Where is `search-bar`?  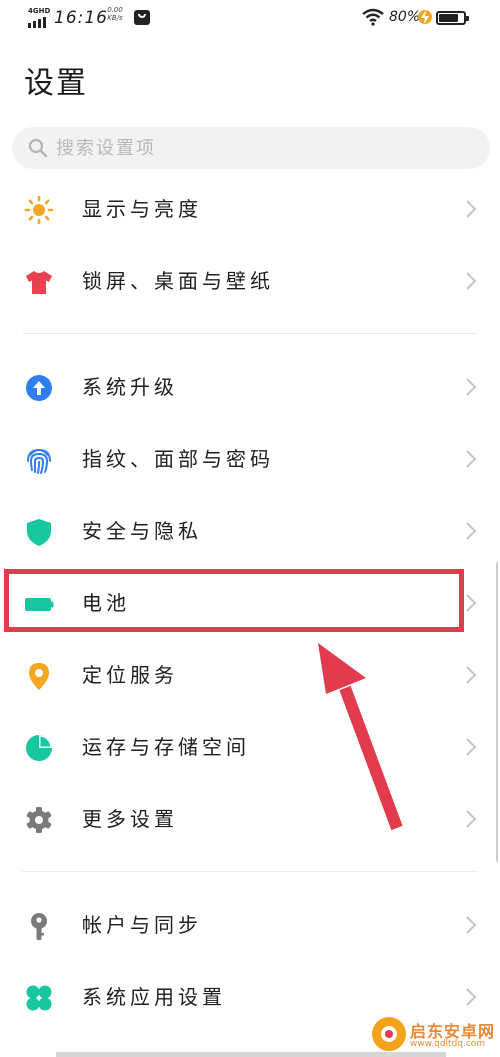 search-bar is located at coordinates (251, 148).